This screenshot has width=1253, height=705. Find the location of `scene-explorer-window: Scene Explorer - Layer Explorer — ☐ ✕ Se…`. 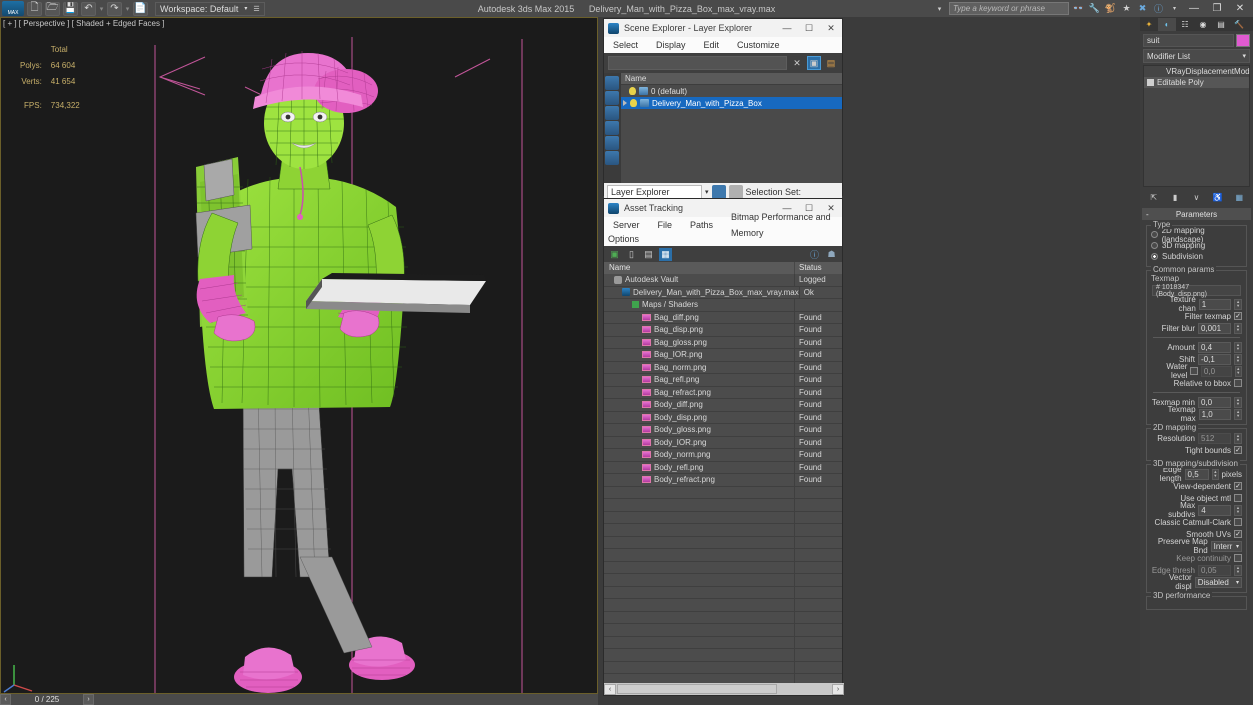

scene-explorer-window: Scene Explorer - Layer Explorer — ☐ ✕ Se… is located at coordinates (723, 109).